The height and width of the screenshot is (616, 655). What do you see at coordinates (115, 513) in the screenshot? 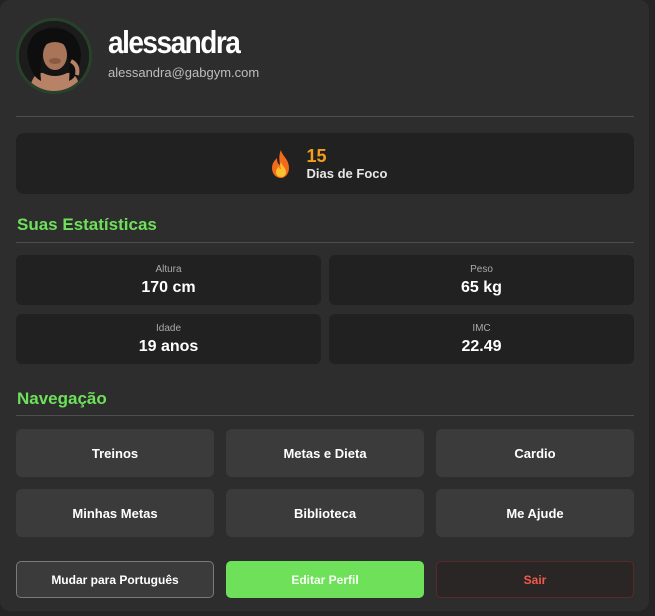
I see `nav-button-minhas-metas: Minhas Metas` at bounding box center [115, 513].